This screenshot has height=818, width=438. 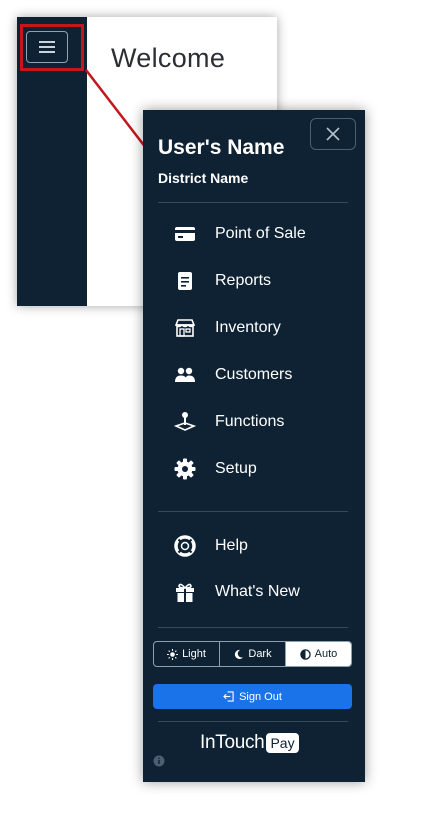 What do you see at coordinates (228, 696) in the screenshot?
I see `sign-out-icon` at bounding box center [228, 696].